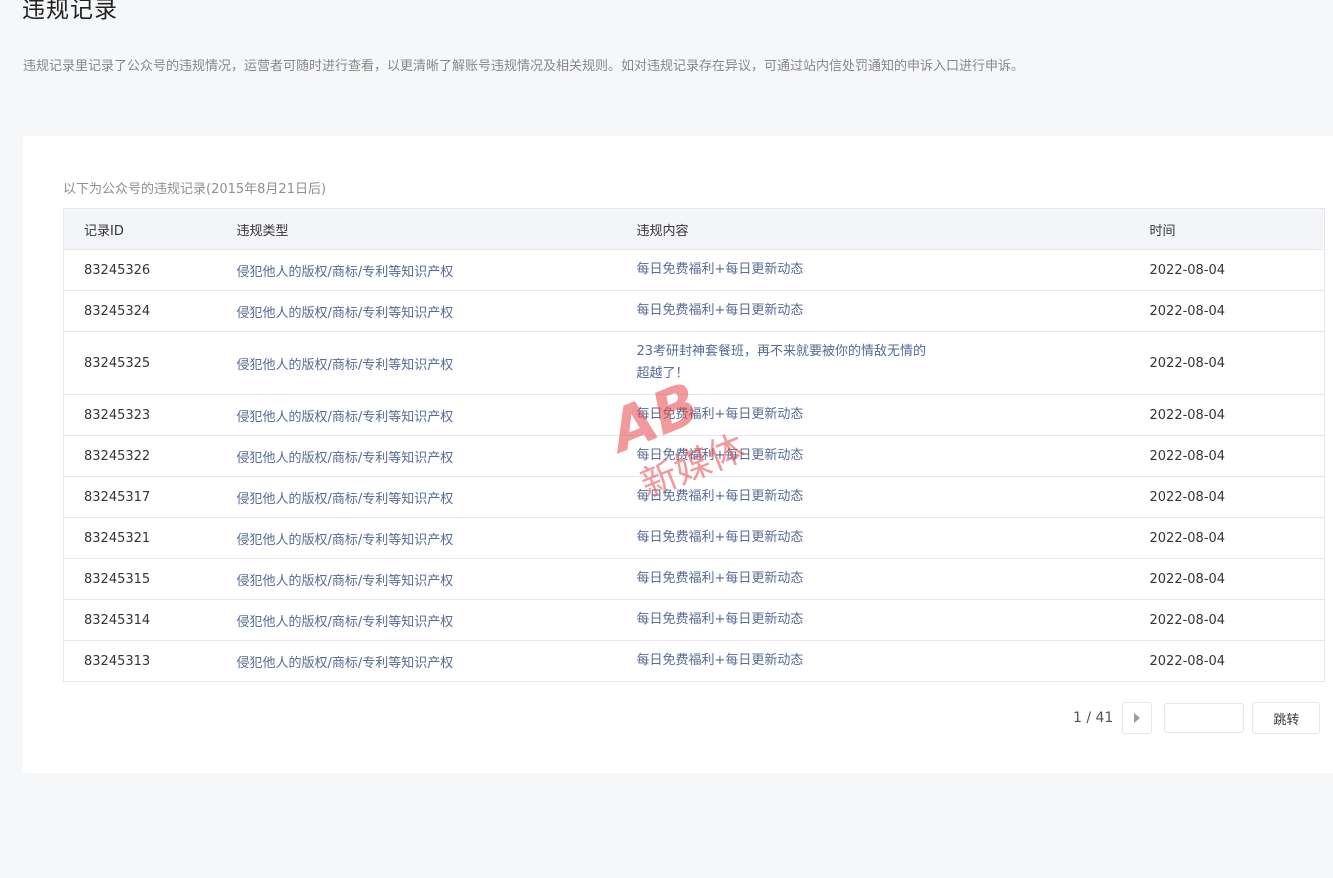 This screenshot has width=1333, height=878. I want to click on record-id: 83245321, so click(150, 538).